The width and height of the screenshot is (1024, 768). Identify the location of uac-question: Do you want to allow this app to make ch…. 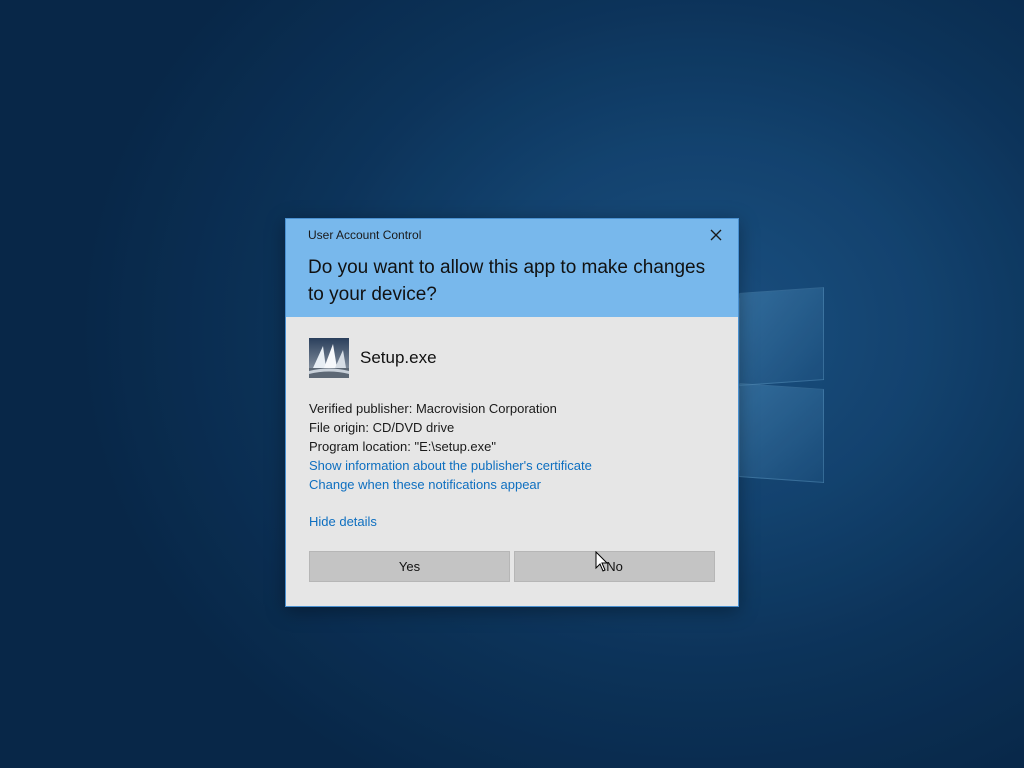
(507, 281).